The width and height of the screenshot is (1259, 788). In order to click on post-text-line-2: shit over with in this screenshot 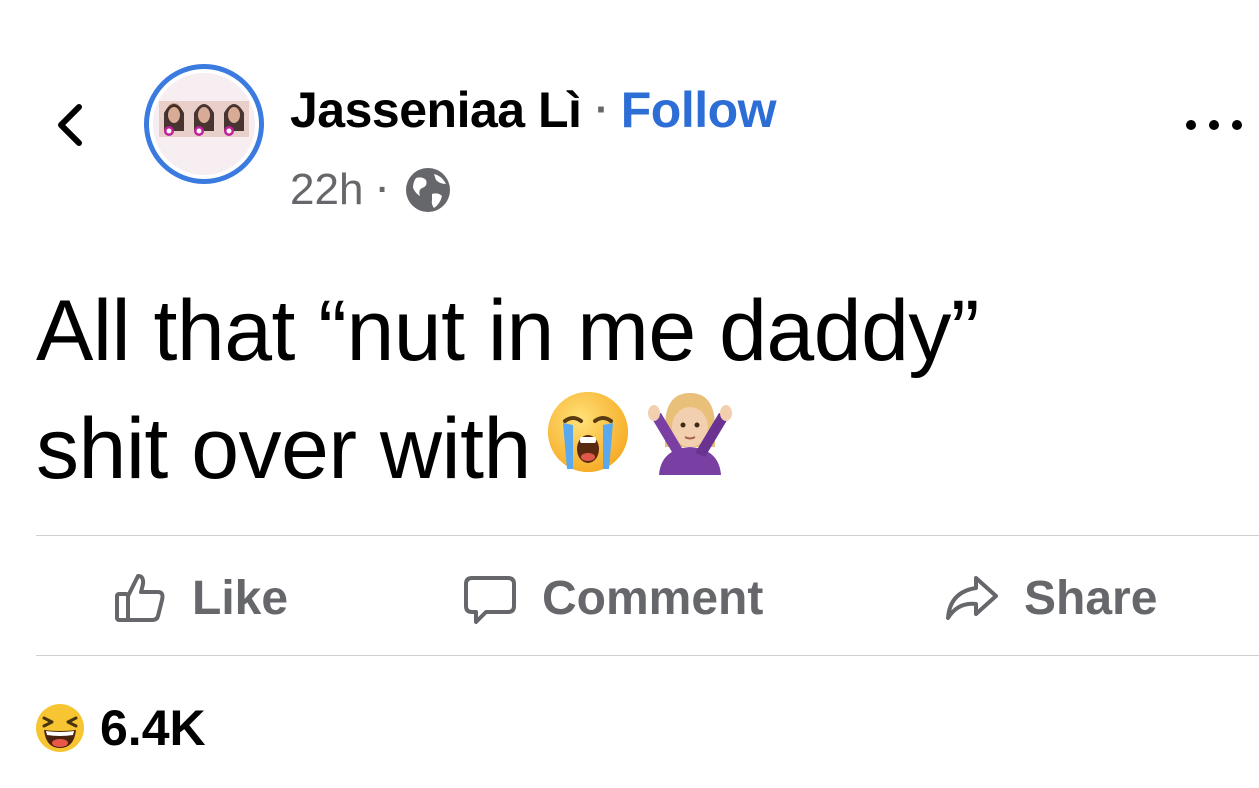, I will do `click(631, 452)`.